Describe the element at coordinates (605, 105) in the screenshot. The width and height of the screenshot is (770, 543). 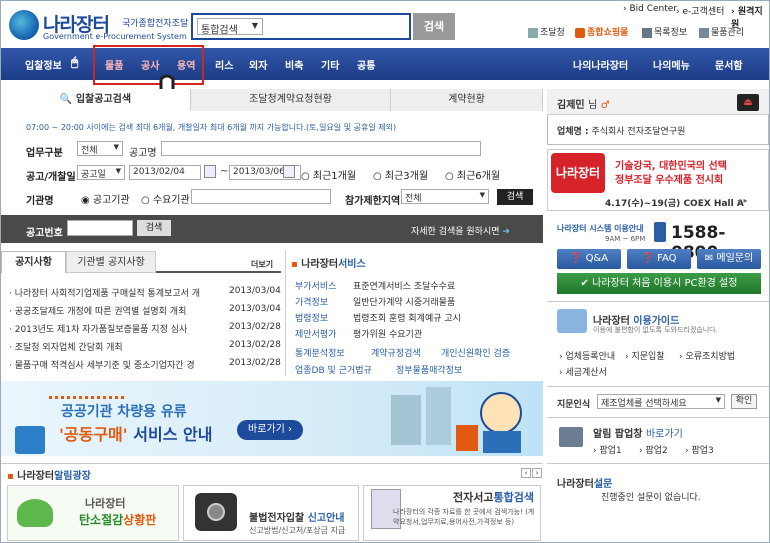
I see `person-icon: ♂` at that location.